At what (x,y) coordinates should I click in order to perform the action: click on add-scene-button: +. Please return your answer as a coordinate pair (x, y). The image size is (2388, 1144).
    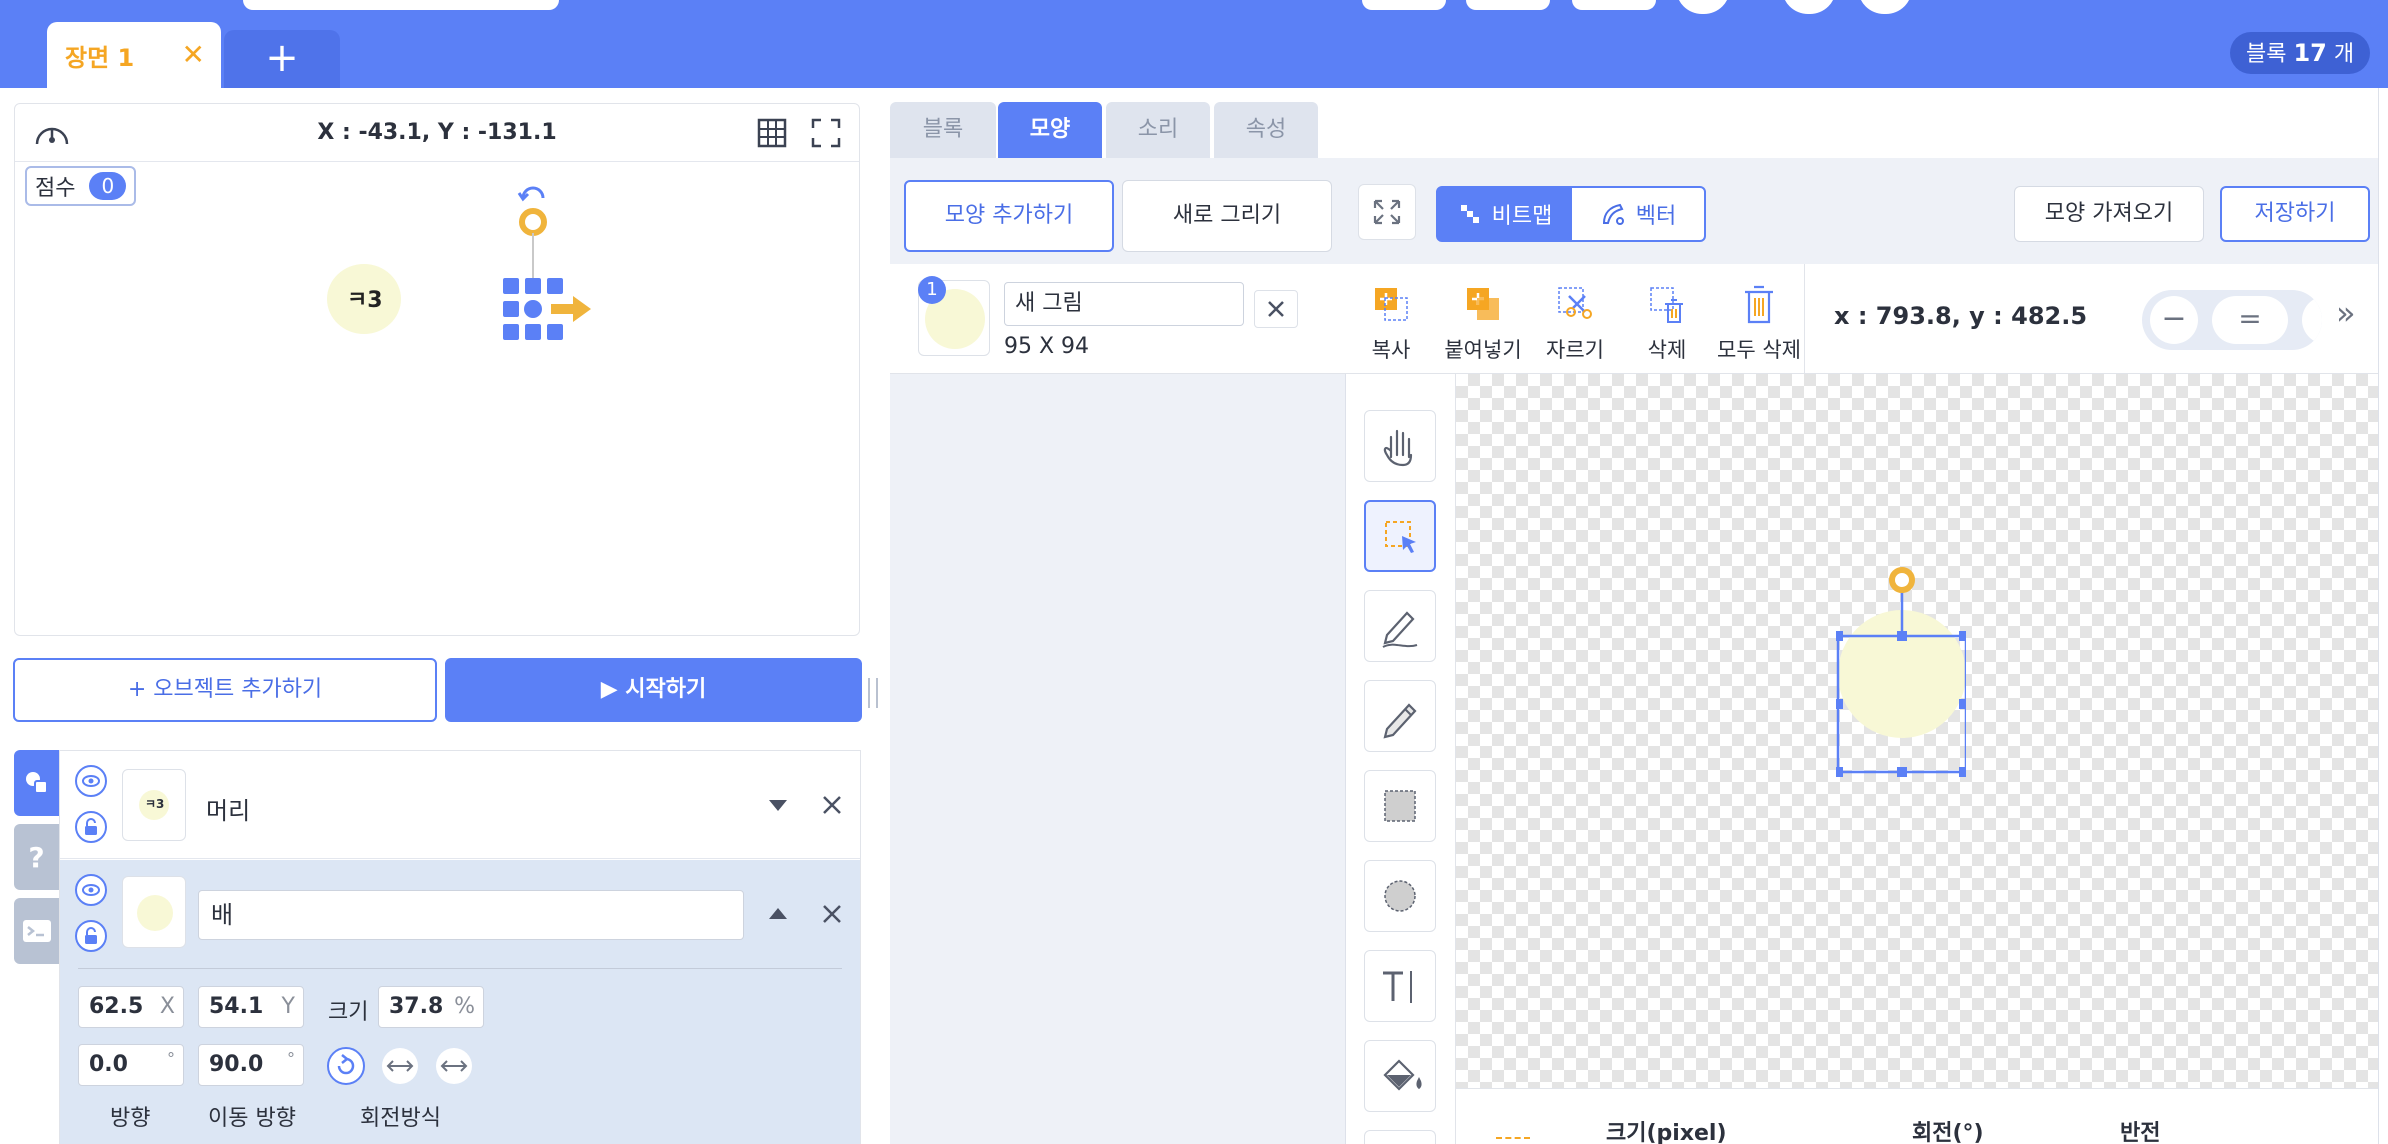
    Looking at the image, I should click on (282, 59).